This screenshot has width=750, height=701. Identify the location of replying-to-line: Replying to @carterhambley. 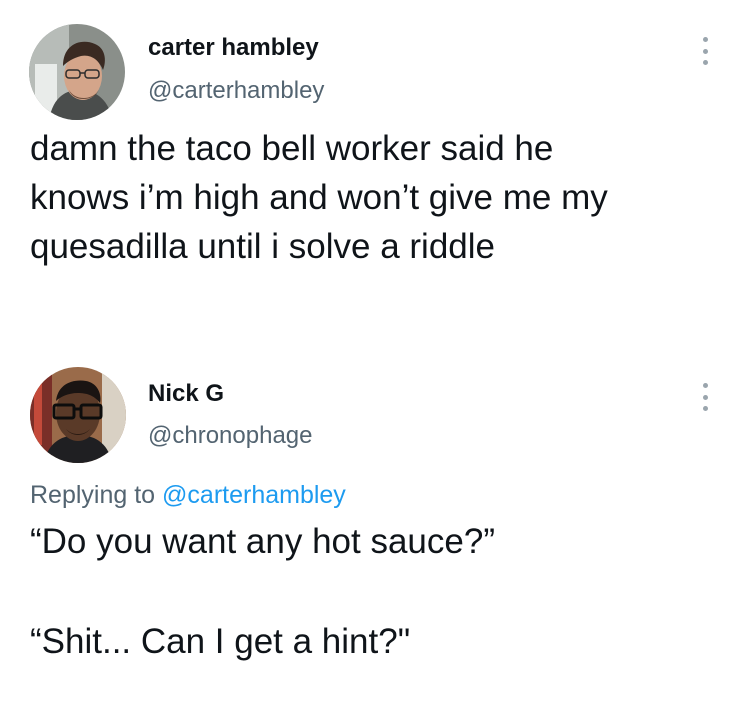
(188, 495).